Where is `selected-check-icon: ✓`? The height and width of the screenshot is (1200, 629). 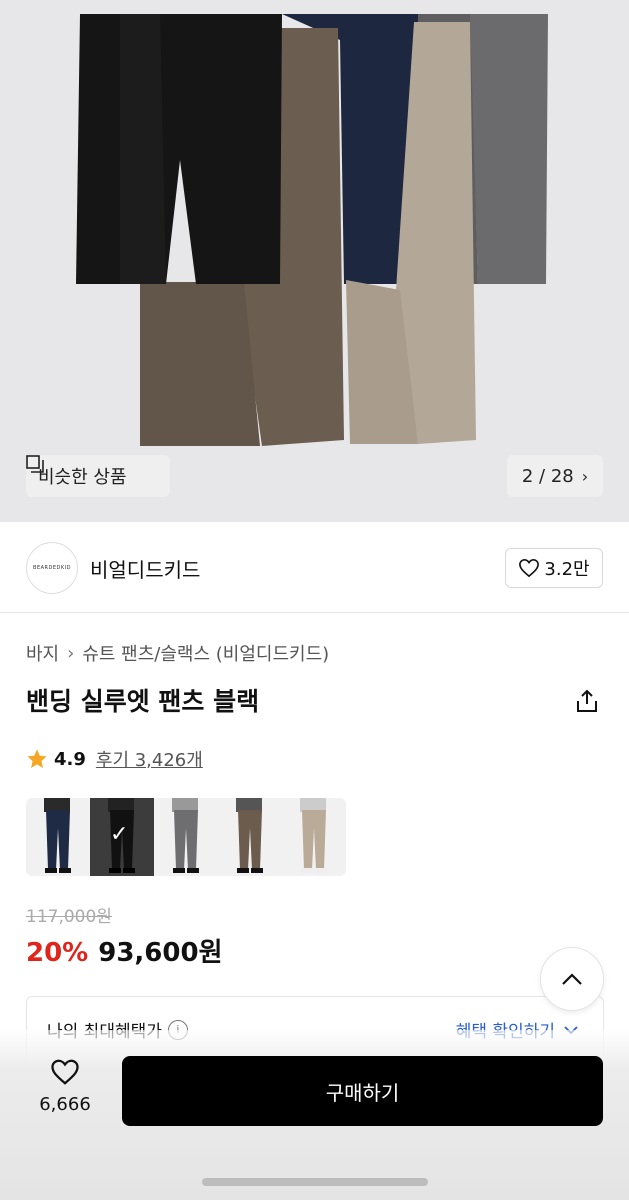 selected-check-icon: ✓ is located at coordinates (119, 834).